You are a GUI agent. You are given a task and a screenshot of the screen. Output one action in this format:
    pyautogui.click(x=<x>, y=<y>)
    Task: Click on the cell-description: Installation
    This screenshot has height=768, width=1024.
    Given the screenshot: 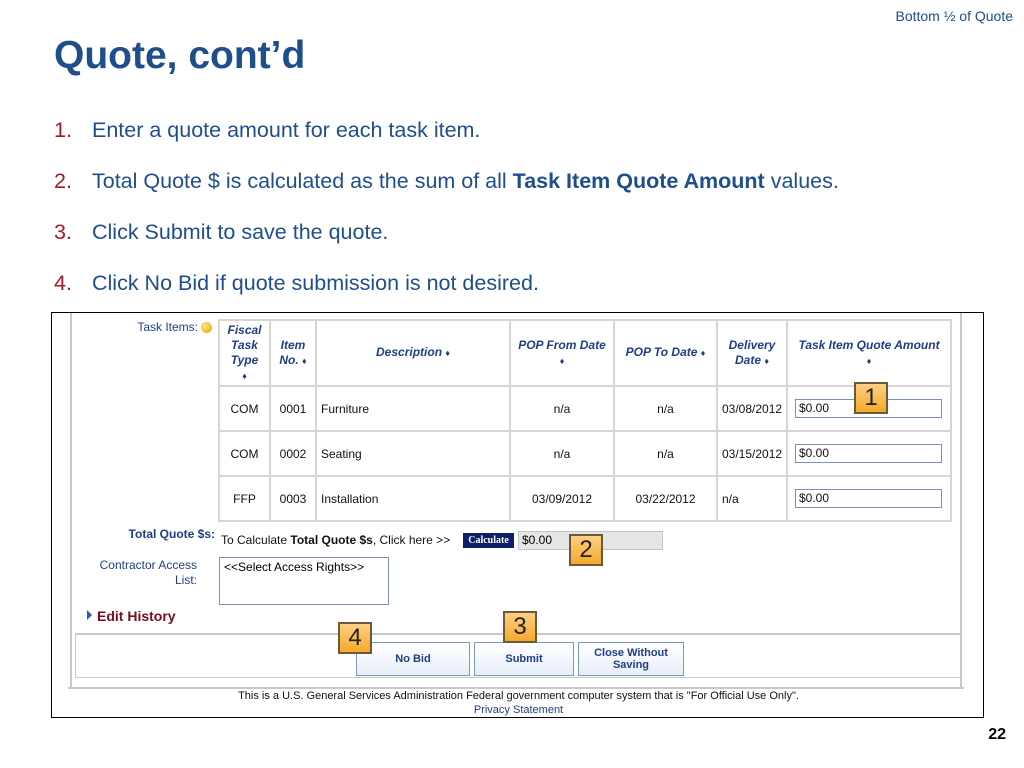 What is the action you would take?
    pyautogui.click(x=413, y=498)
    